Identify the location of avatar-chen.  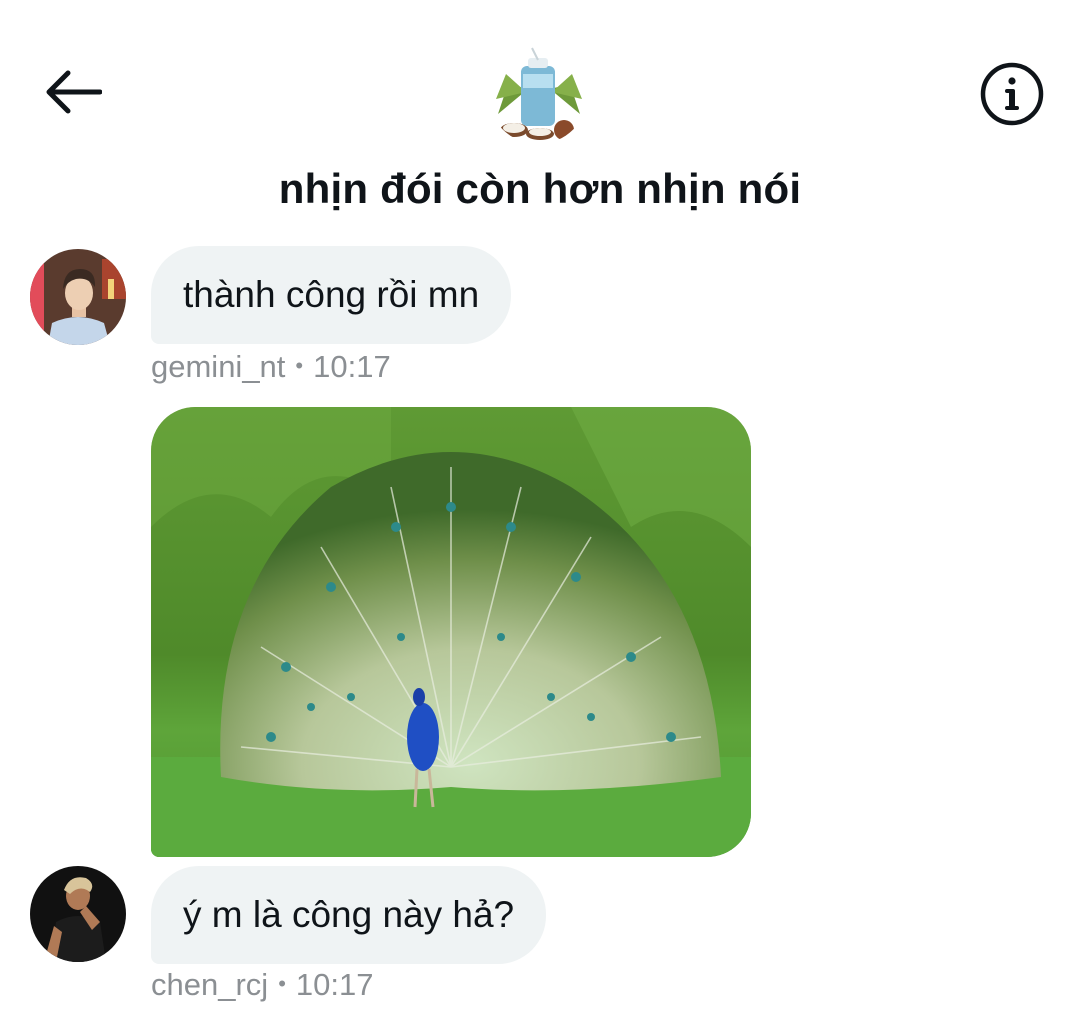
(78, 914).